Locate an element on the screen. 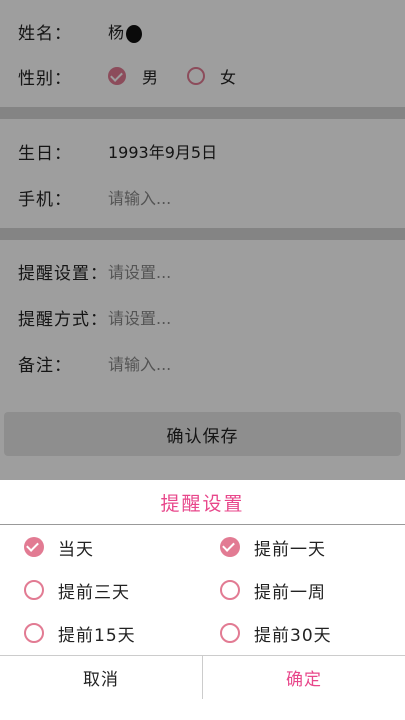 Image resolution: width=405 pixels, height=720 pixels. dialog-actions: 取消 确定 is located at coordinates (202, 677).